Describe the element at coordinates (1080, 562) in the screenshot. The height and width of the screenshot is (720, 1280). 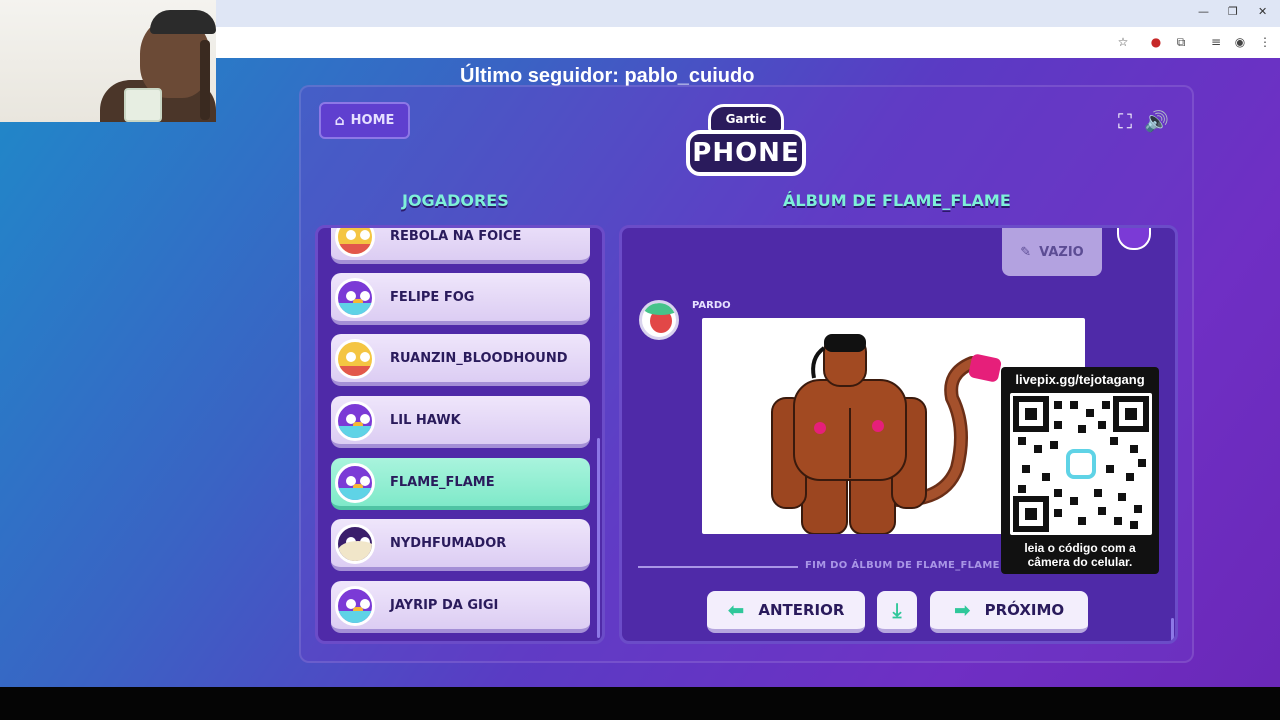
I see `qr-caption-line2: câmera do celular.` at that location.